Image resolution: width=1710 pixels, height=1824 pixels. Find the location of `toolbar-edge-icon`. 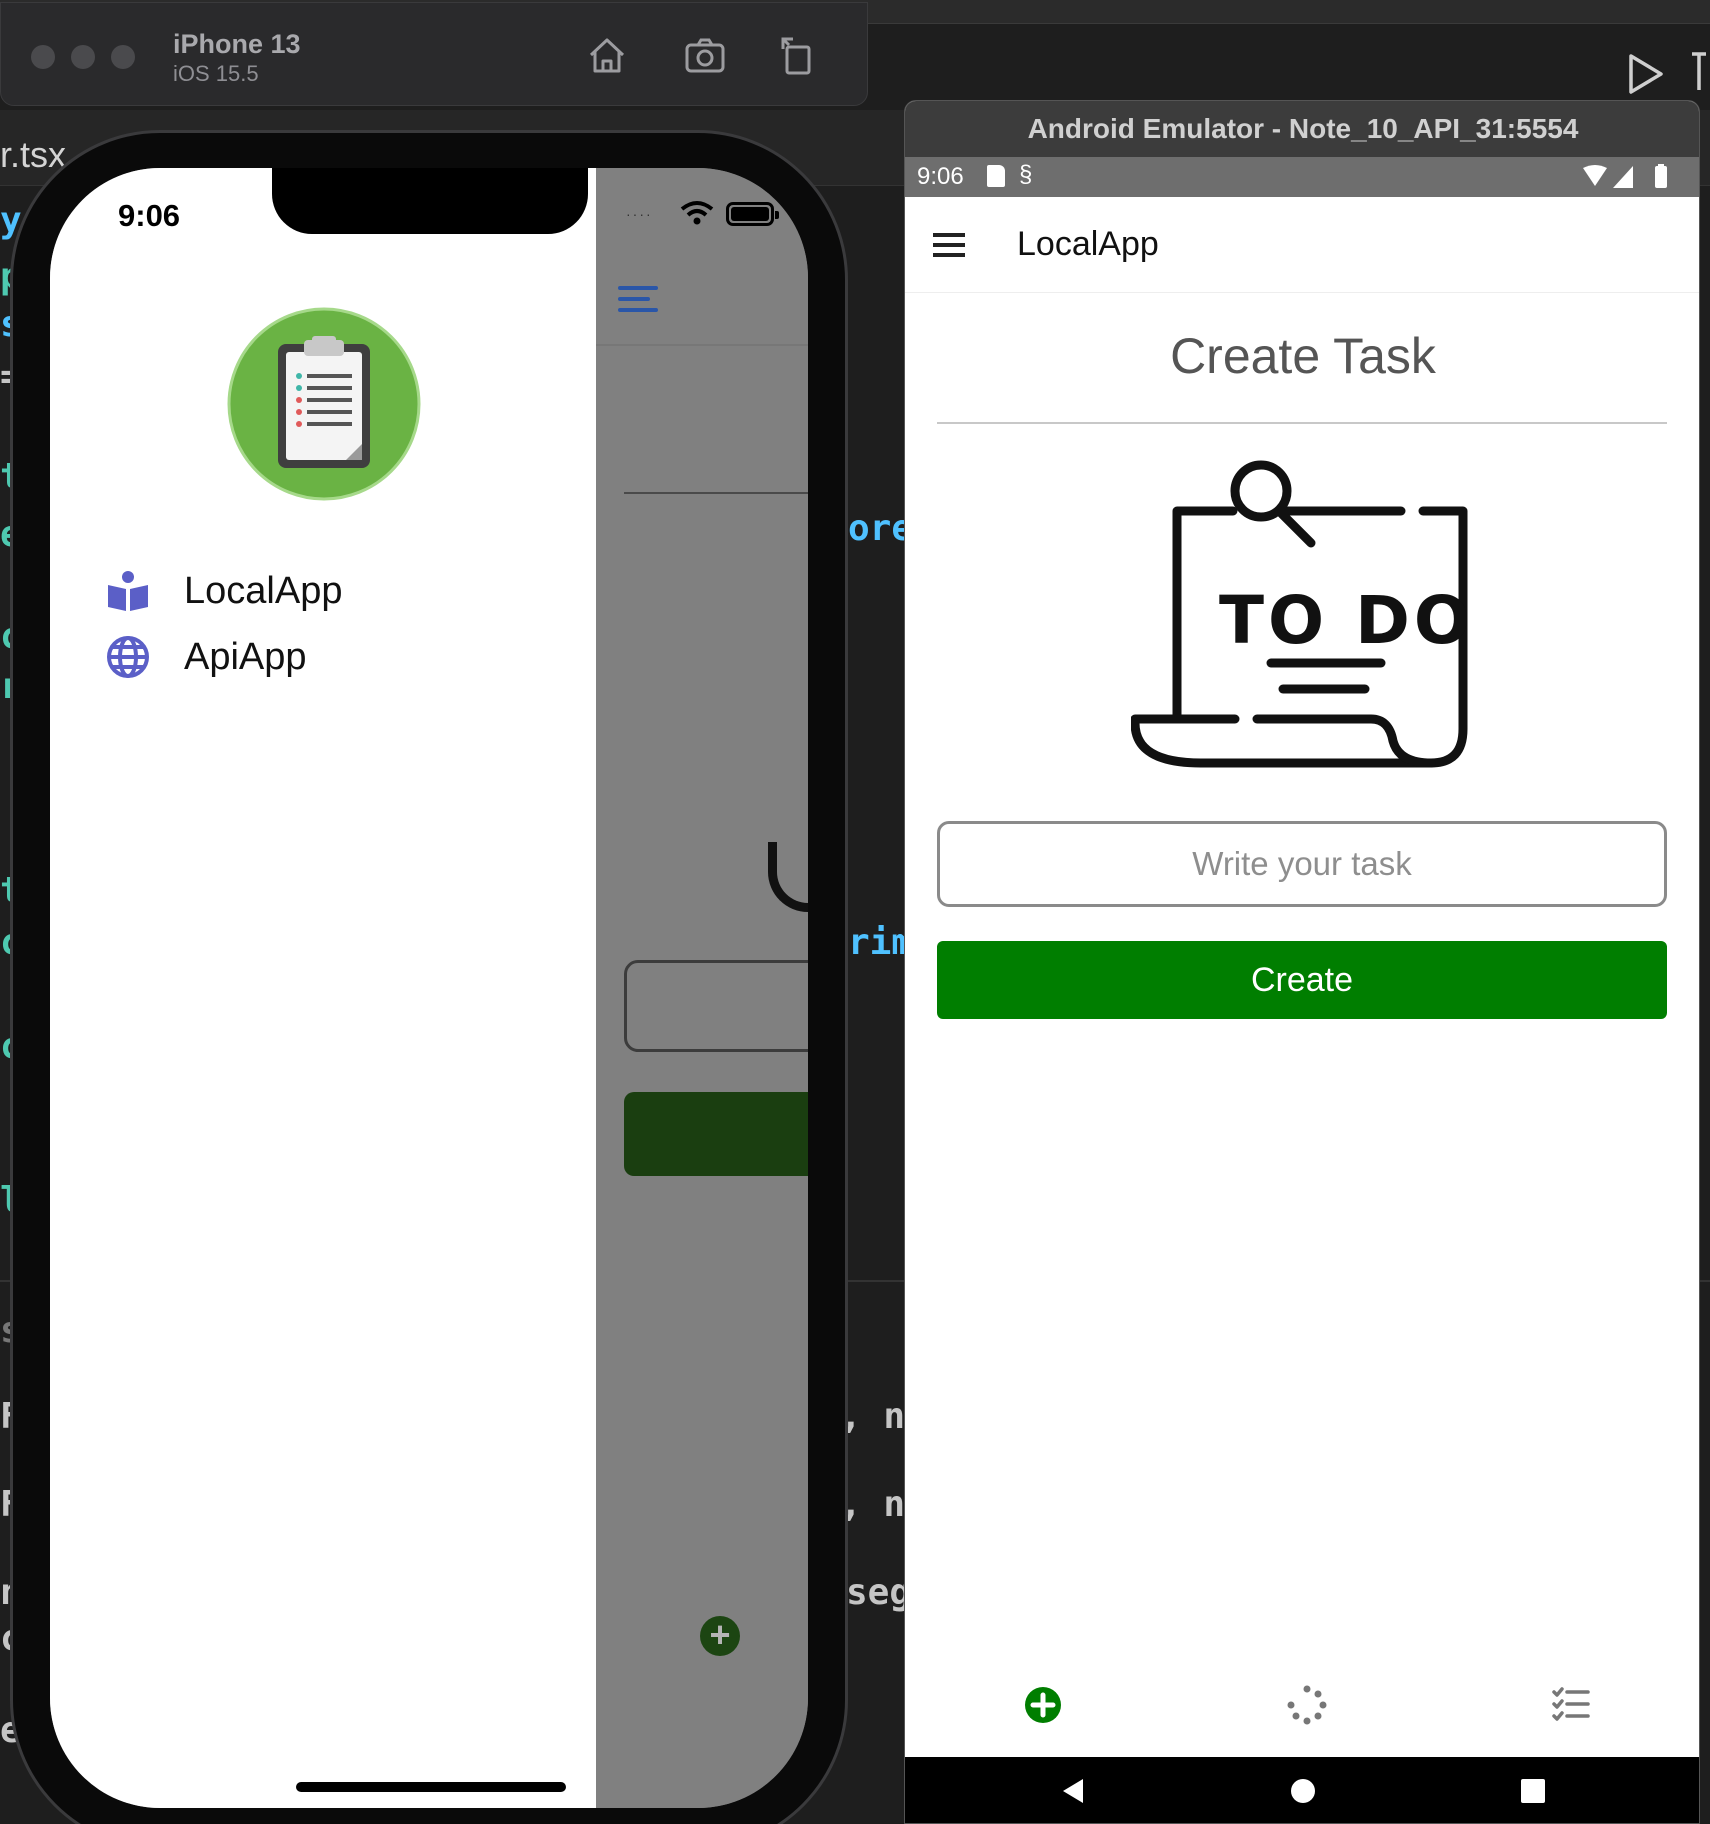

toolbar-edge-icon is located at coordinates (1699, 72).